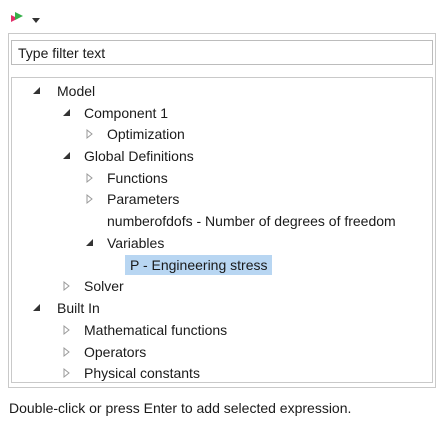 The width and height of the screenshot is (438, 429). I want to click on filter-input, so click(222, 52).